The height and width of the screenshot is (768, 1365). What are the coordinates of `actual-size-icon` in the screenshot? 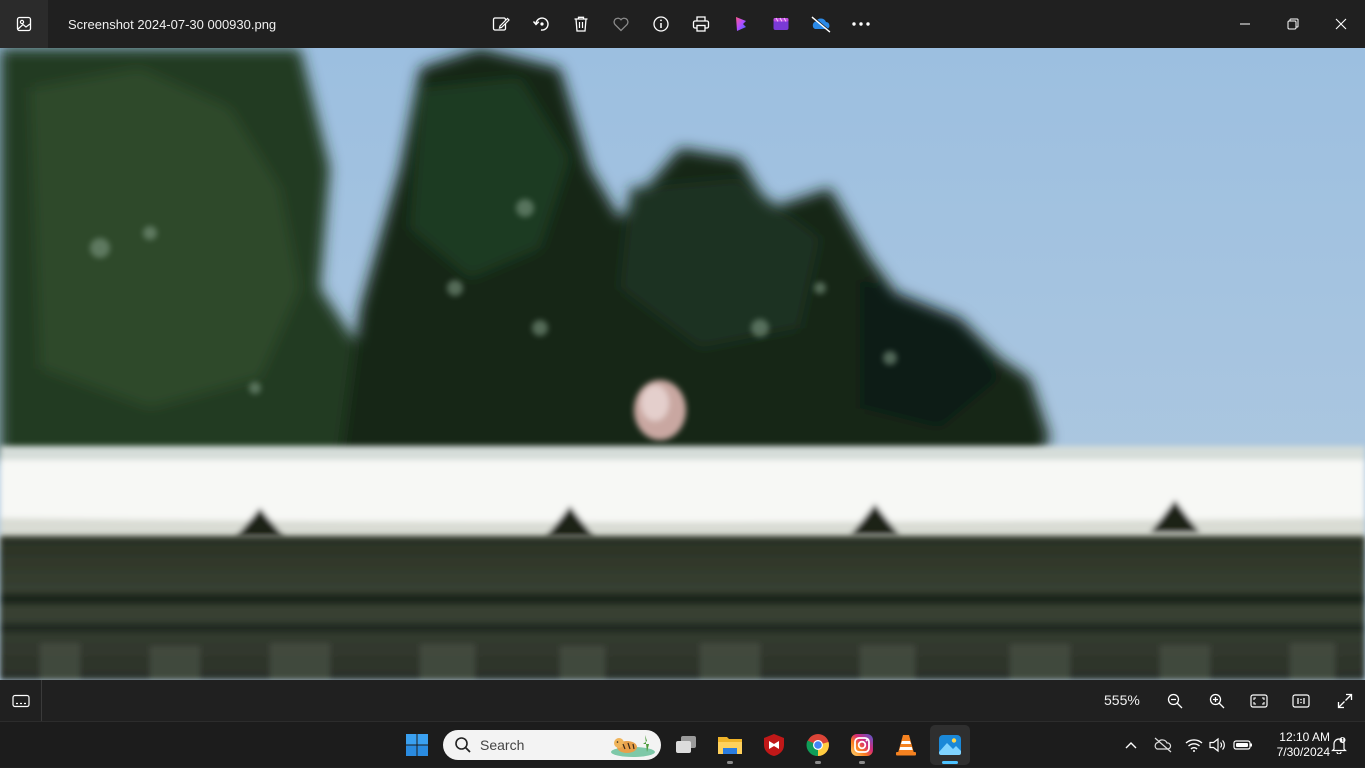 It's located at (1301, 701).